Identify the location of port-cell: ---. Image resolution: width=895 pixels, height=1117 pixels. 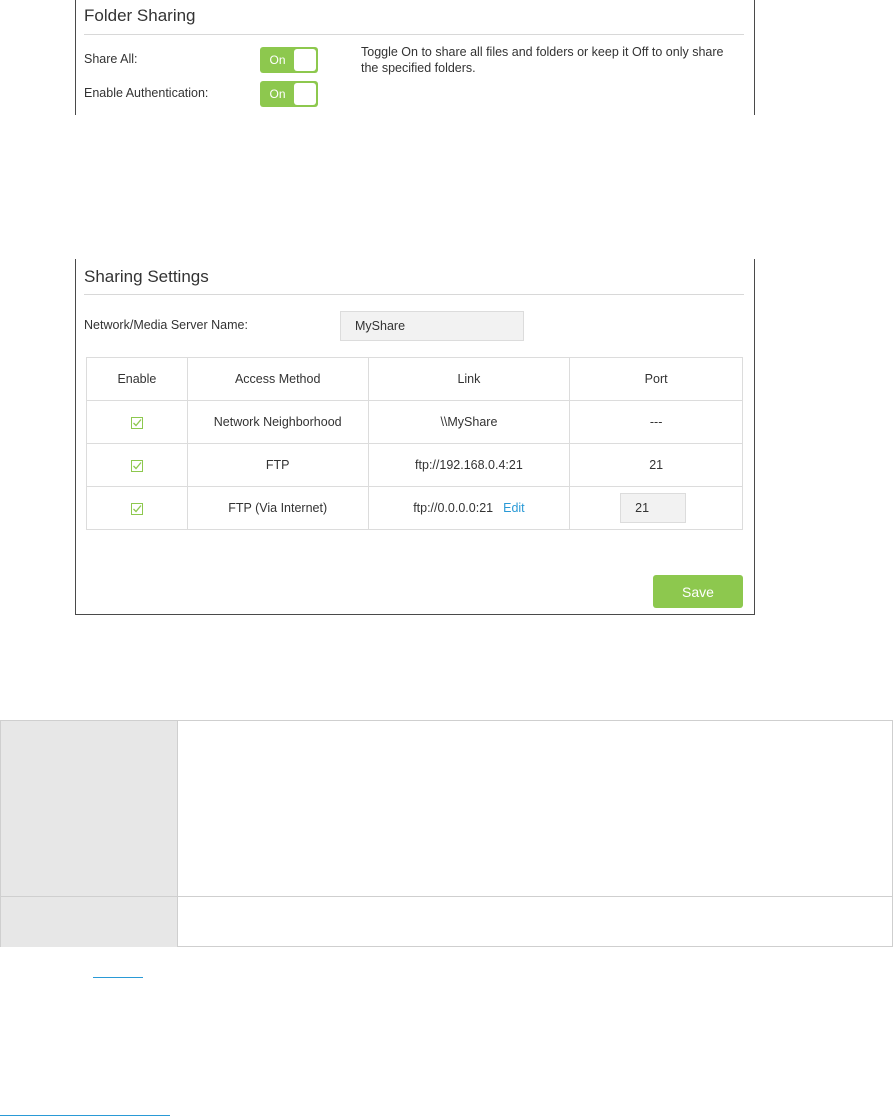
(656, 422).